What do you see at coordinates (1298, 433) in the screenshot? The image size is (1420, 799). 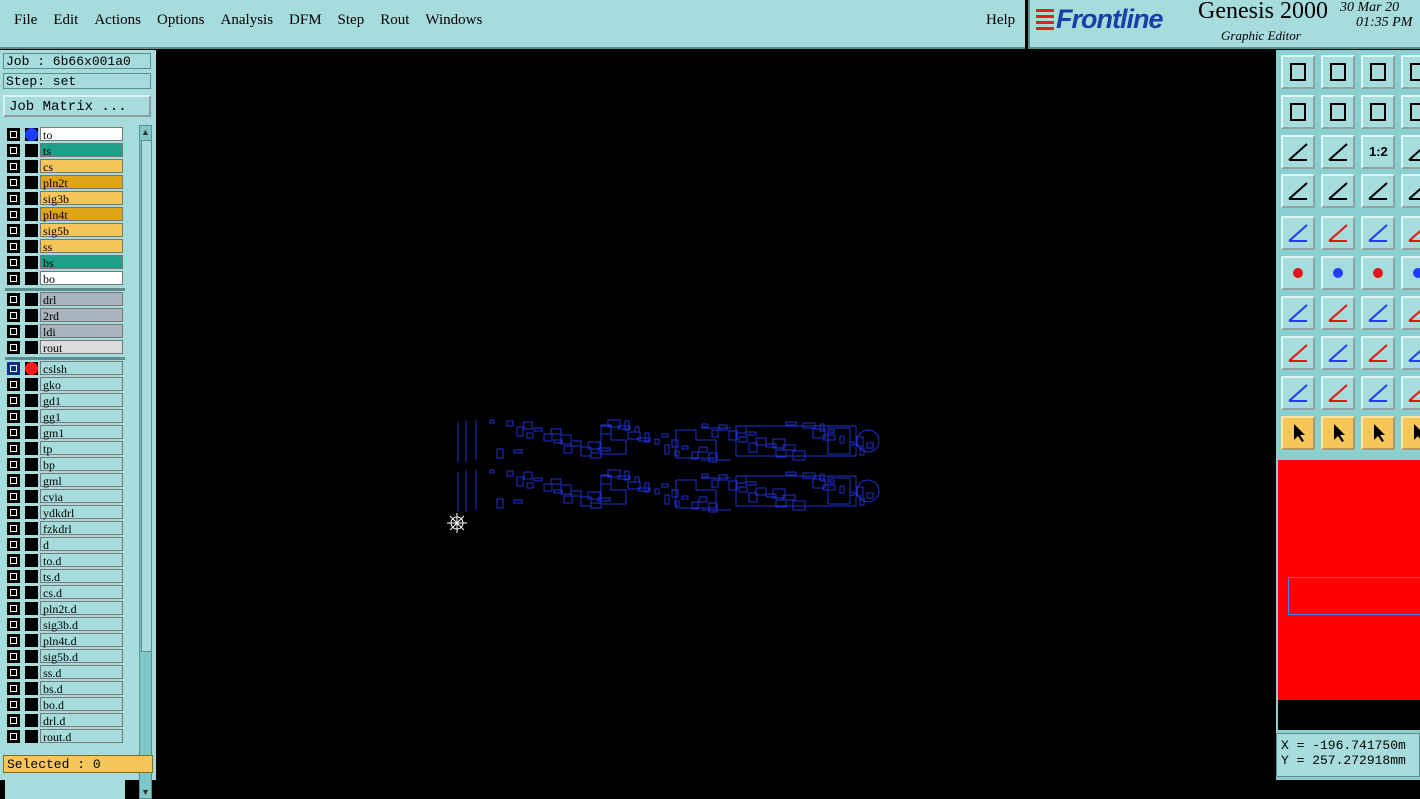 I see `cursor-button` at bounding box center [1298, 433].